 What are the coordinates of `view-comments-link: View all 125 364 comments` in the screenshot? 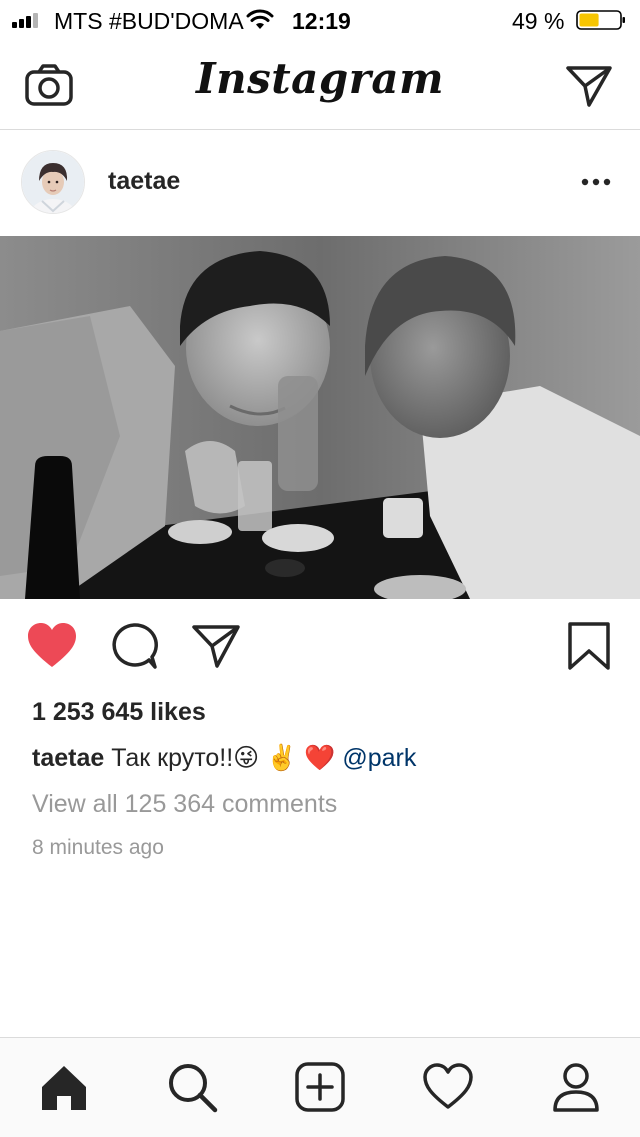 It's located at (184, 804).